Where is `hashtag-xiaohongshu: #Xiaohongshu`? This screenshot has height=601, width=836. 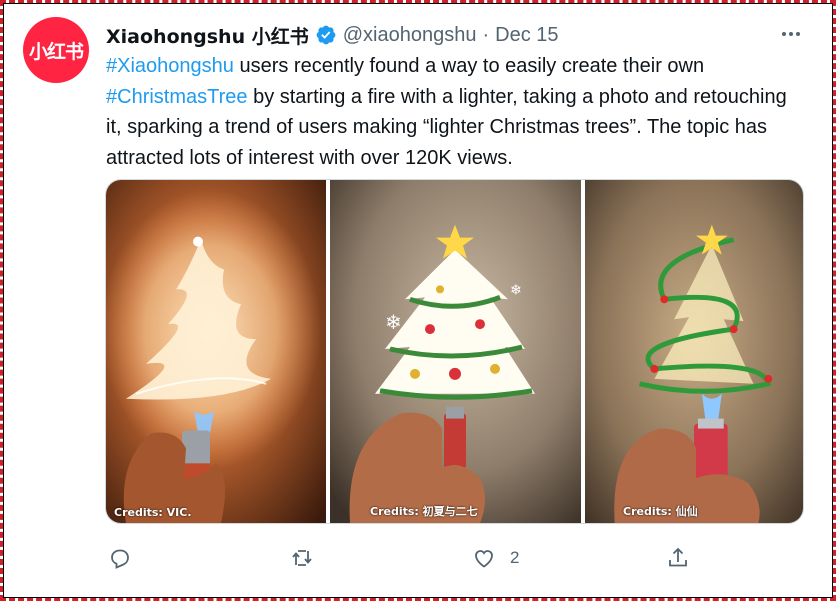
hashtag-xiaohongshu: #Xiaohongshu is located at coordinates (170, 66).